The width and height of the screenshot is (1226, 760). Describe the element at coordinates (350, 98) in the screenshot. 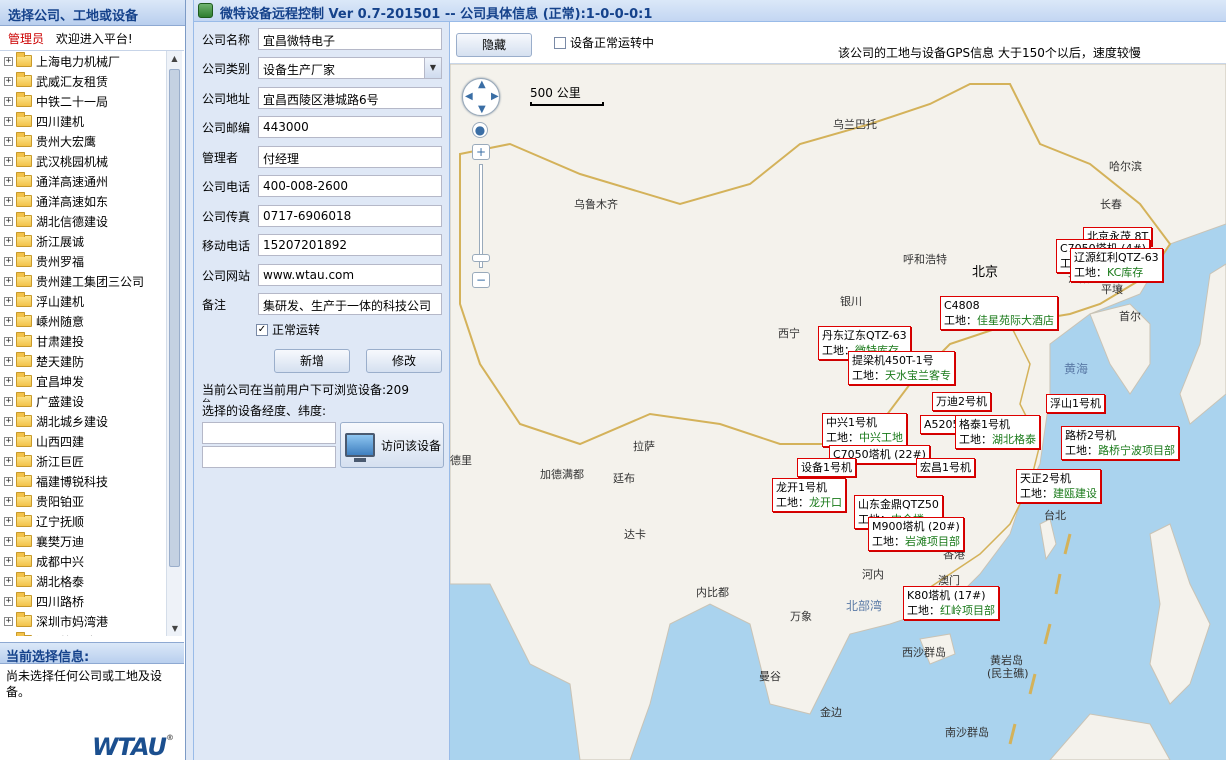

I see `address-field: 宜昌西陵区港城路6号` at that location.